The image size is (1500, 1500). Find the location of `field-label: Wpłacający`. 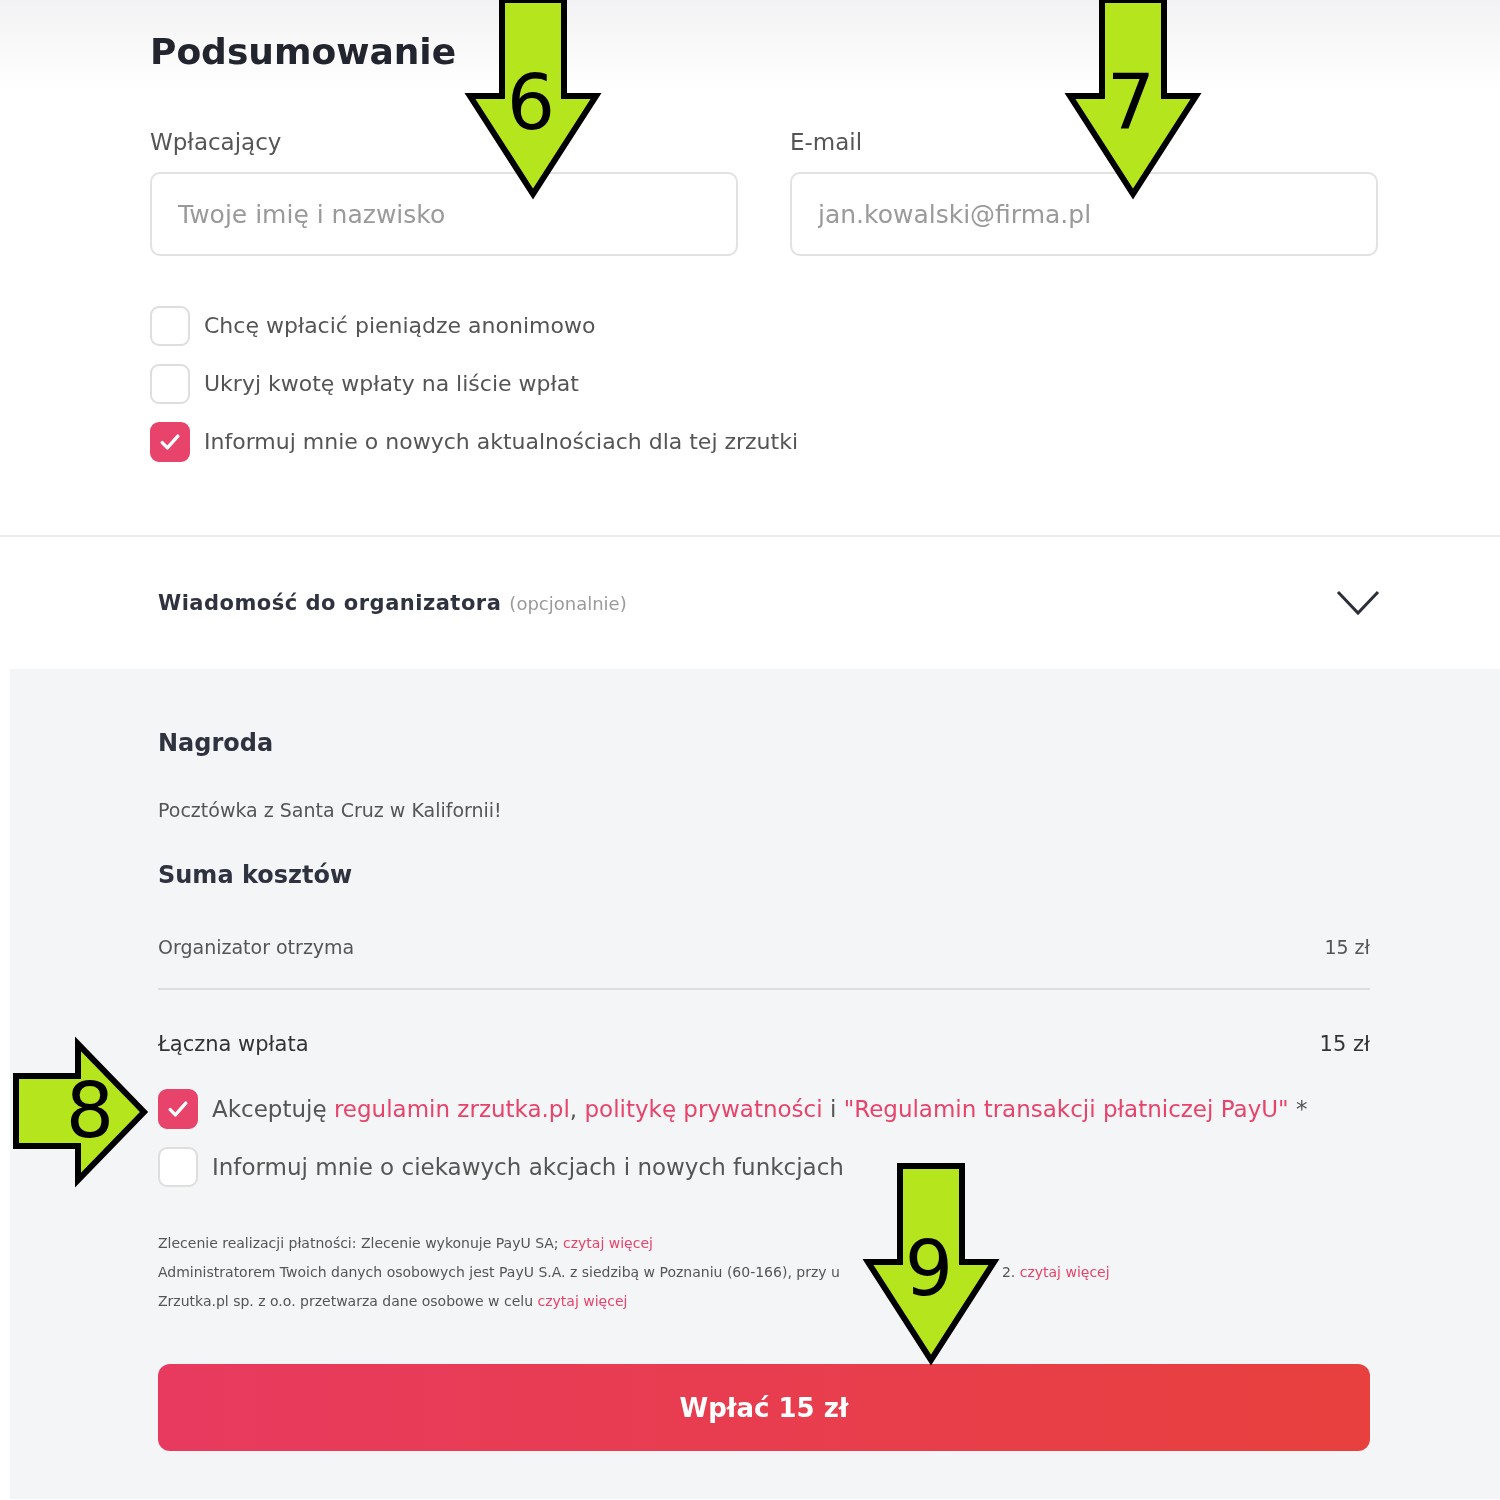

field-label: Wpłacający is located at coordinates (216, 142).